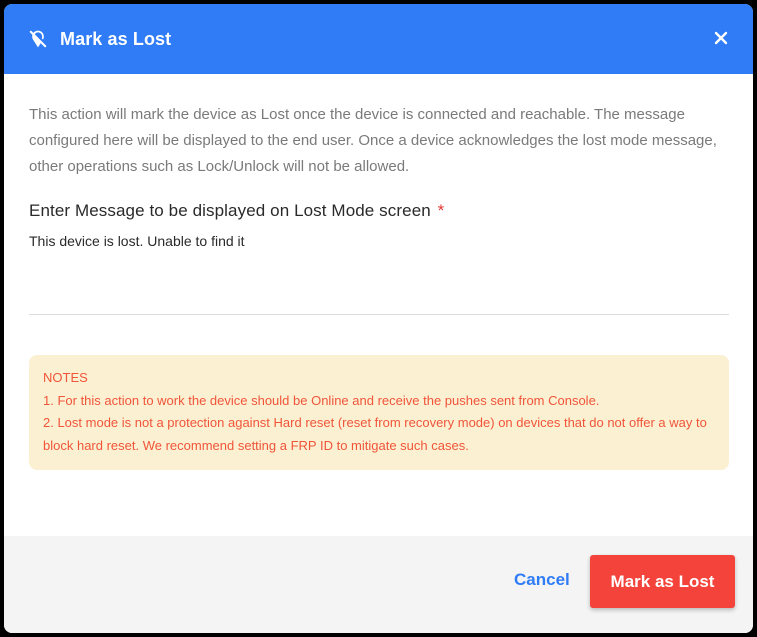  Describe the element at coordinates (116, 38) in the screenshot. I see `dialog-title: Mark as Lost` at that location.